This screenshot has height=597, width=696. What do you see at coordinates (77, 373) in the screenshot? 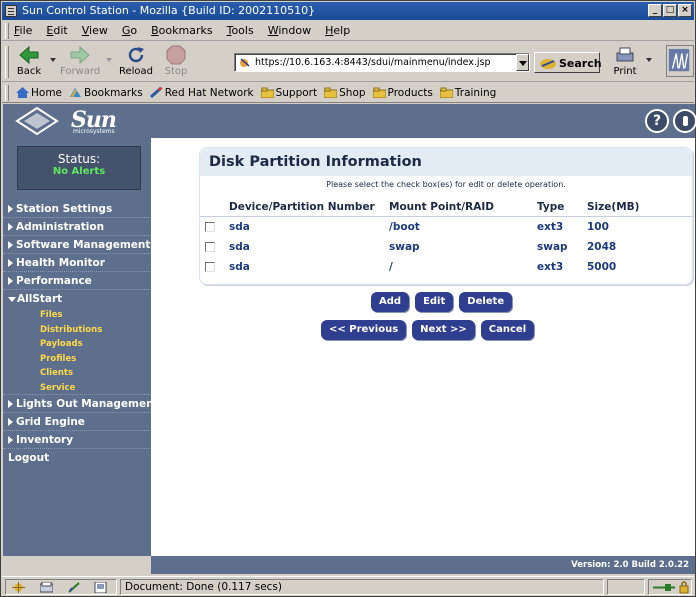
I see `sidebar-subitem-clients: Clients` at bounding box center [77, 373].